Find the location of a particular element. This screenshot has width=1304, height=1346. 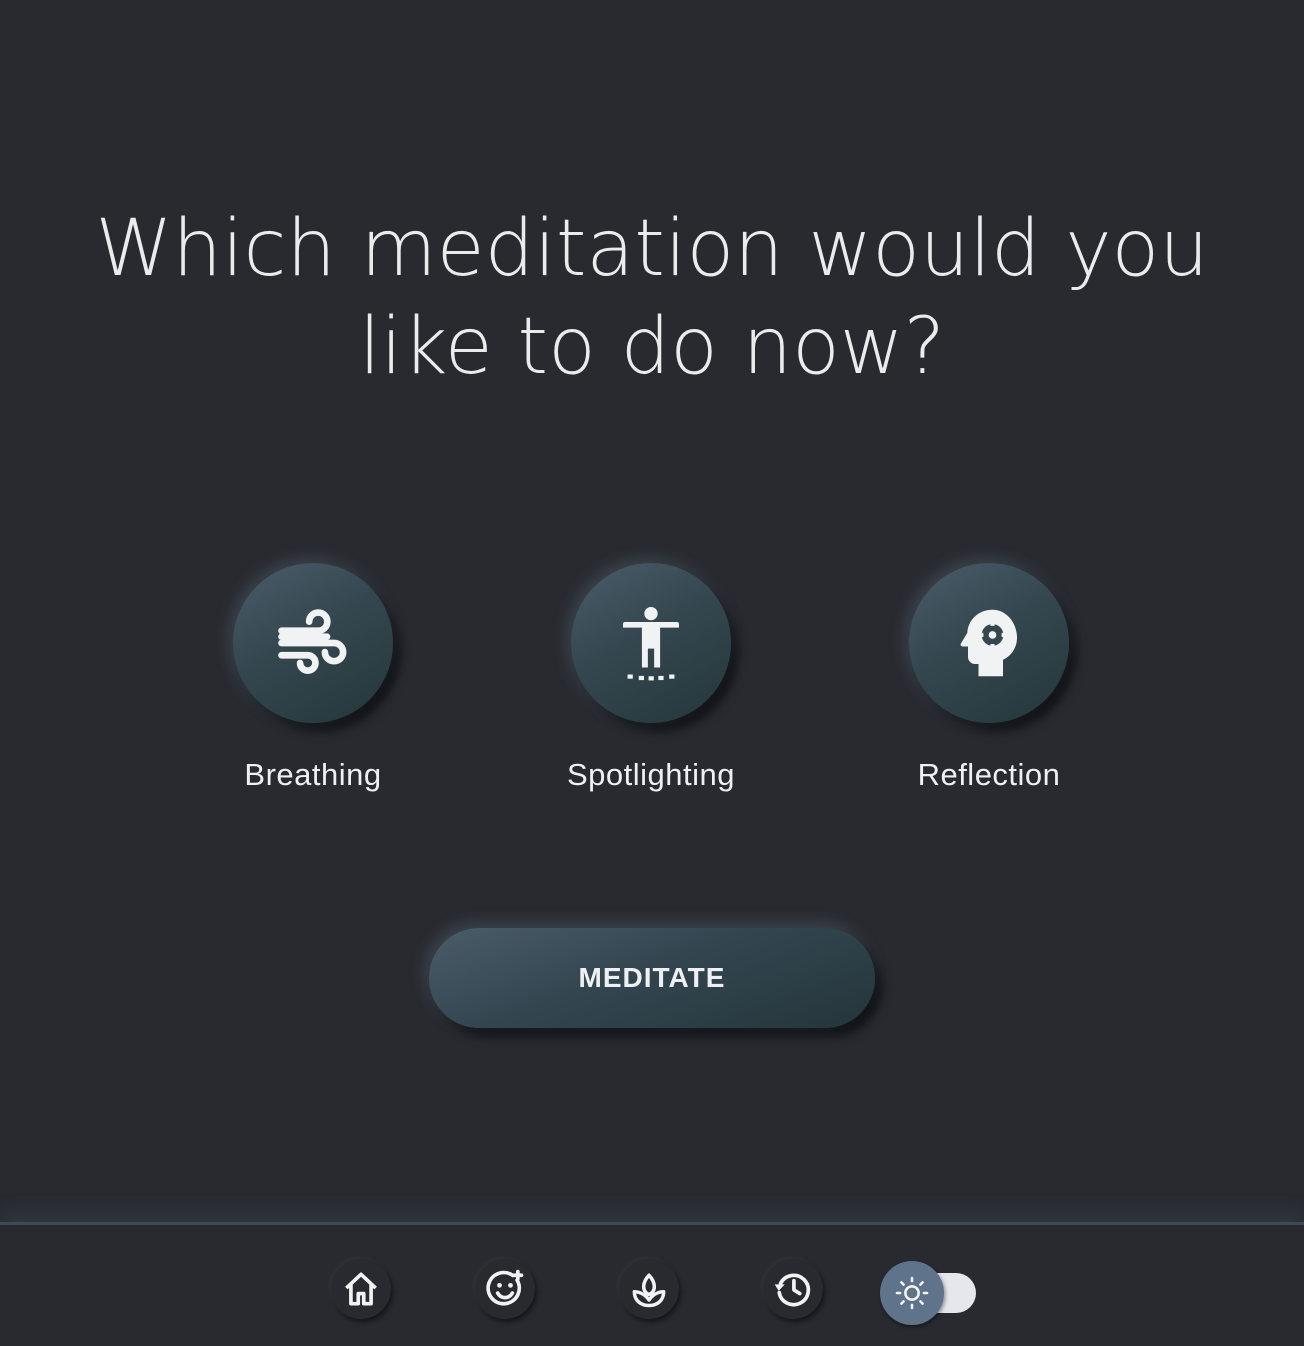

reflection-button is located at coordinates (989, 643).